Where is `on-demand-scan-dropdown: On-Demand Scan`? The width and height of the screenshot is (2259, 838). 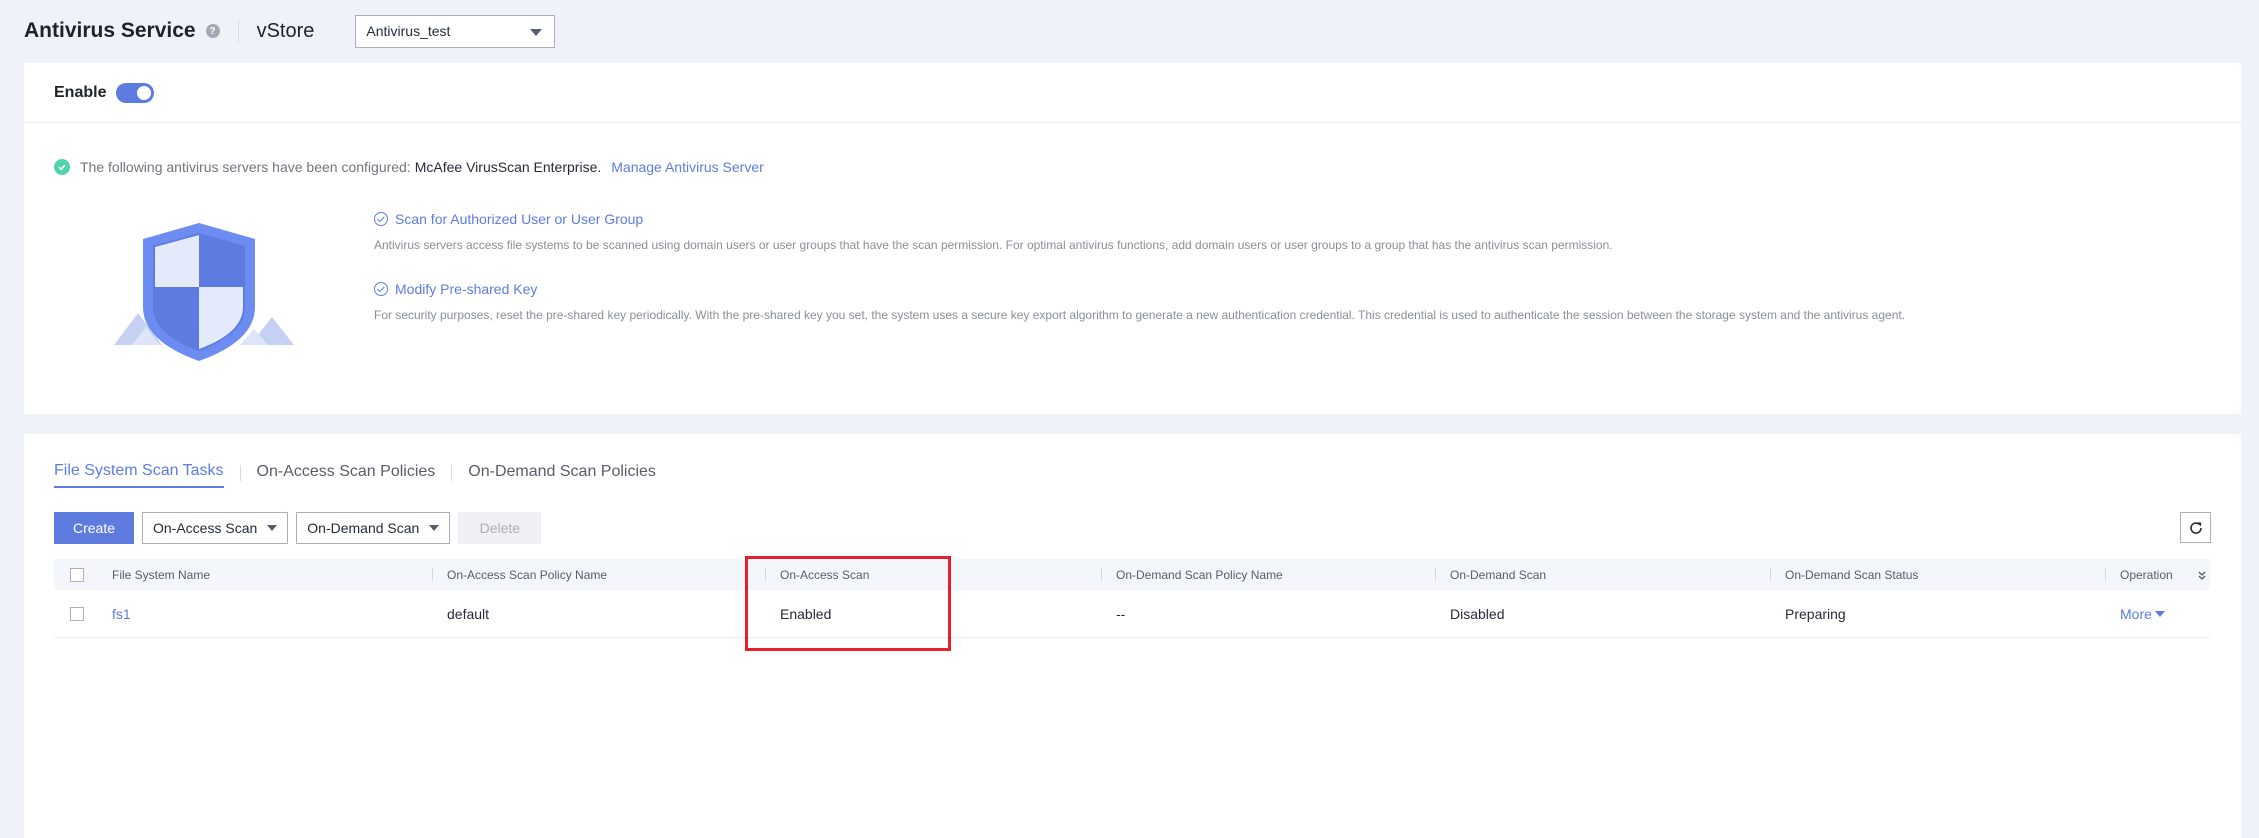
on-demand-scan-dropdown: On-Demand Scan is located at coordinates (373, 528).